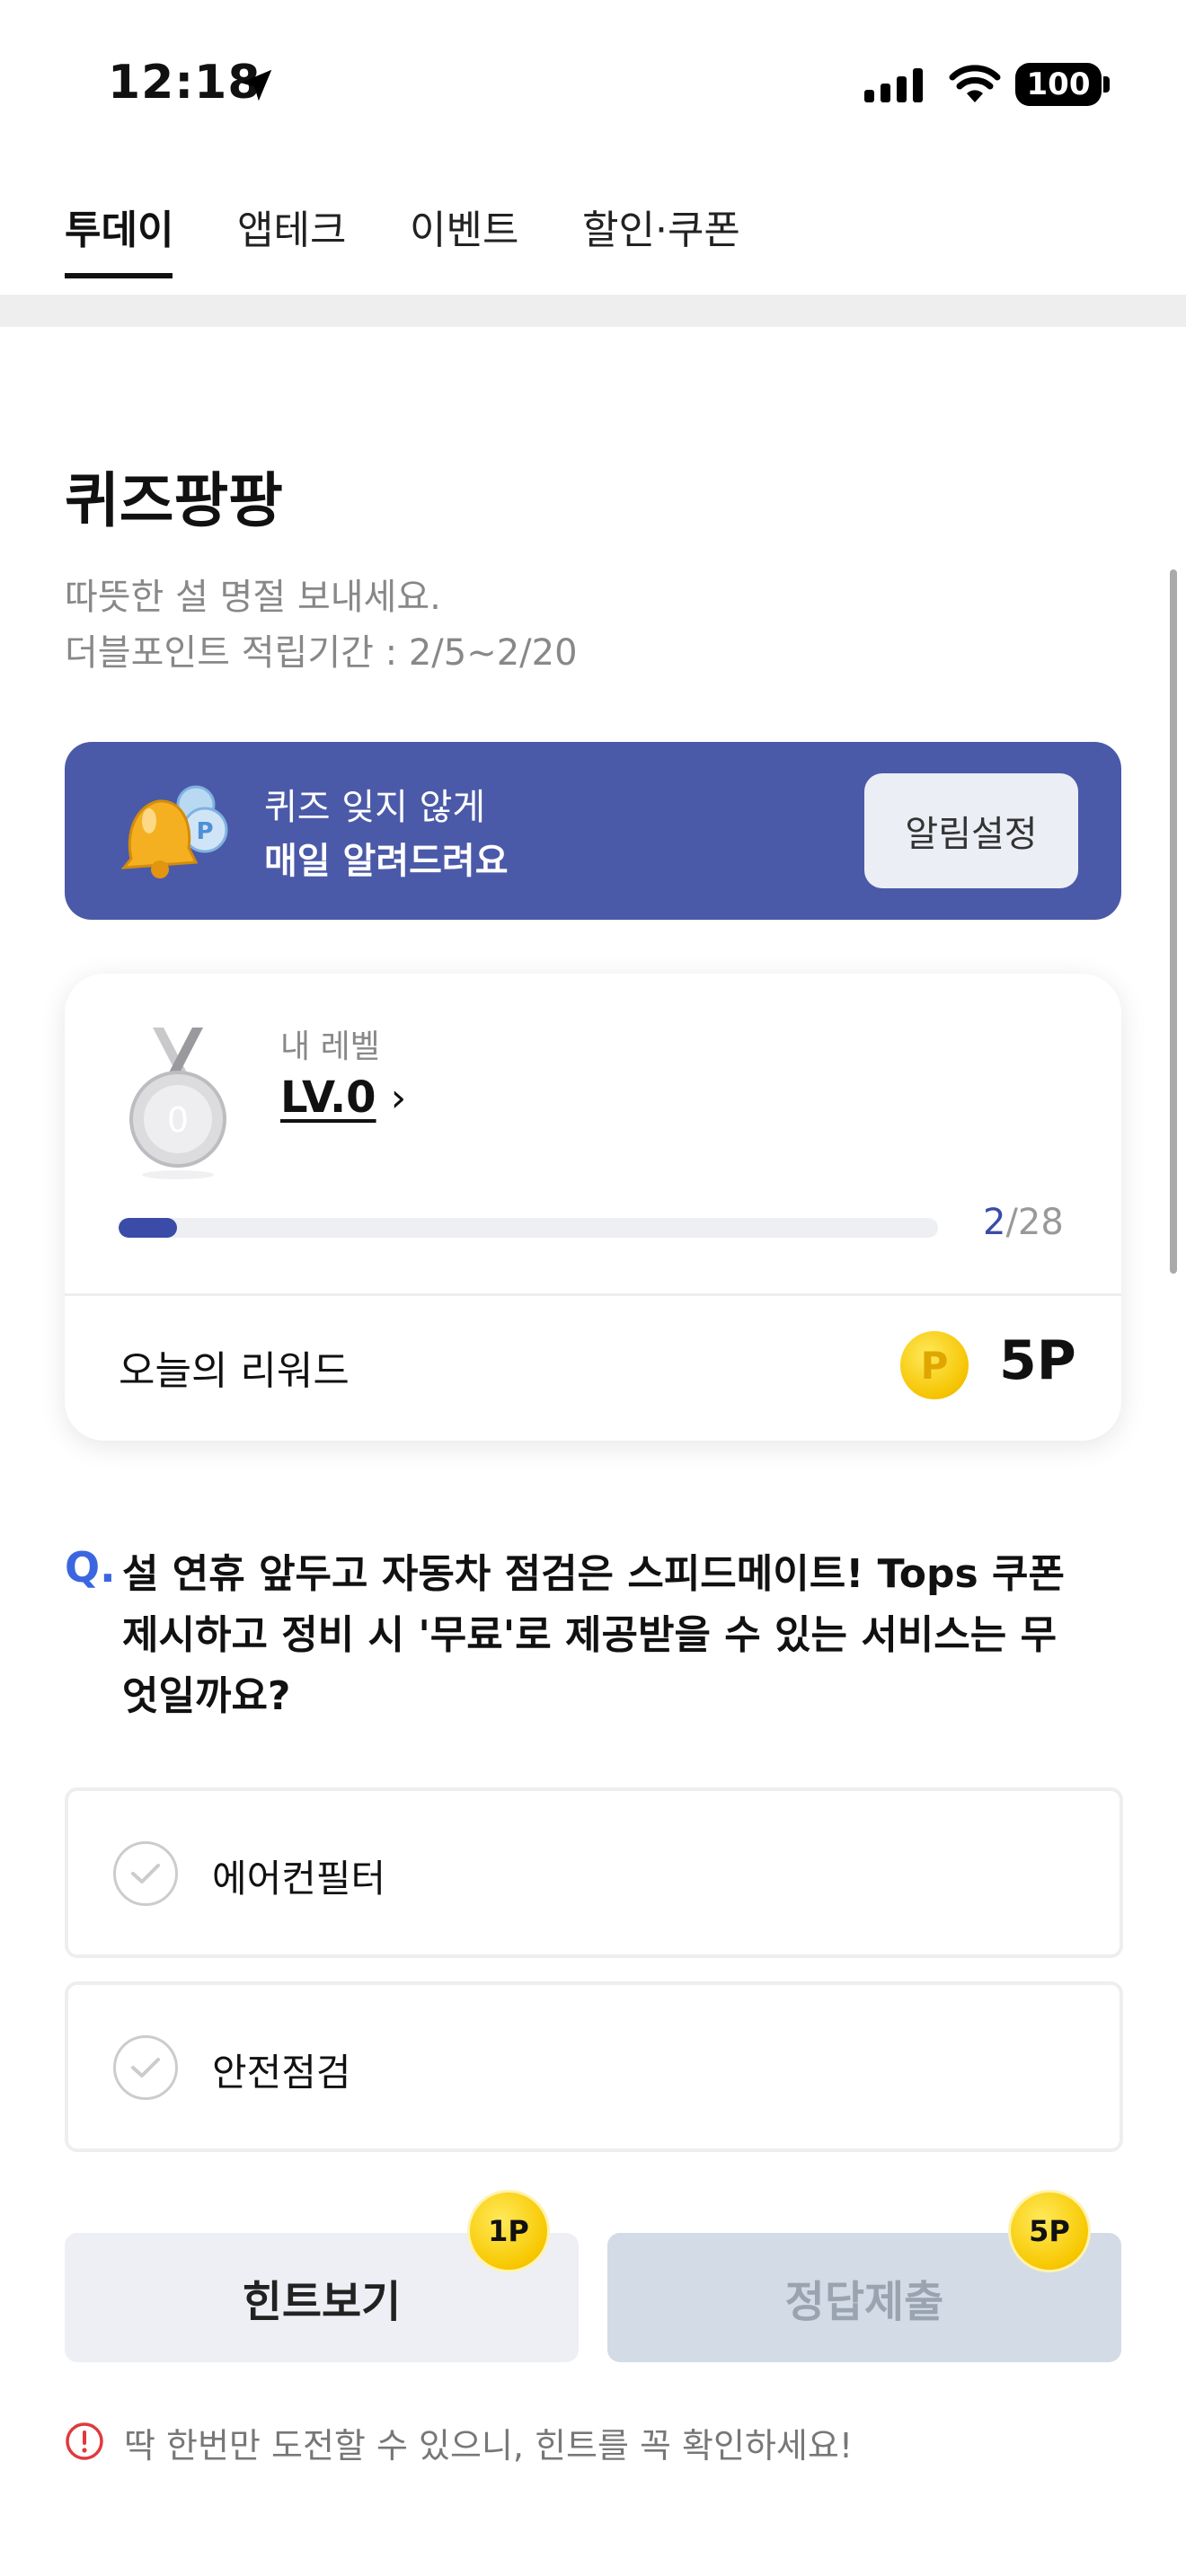 The image size is (1186, 2576). Describe the element at coordinates (375, 807) in the screenshot. I see `banner-text-line1: 퀴즈 잊지 않게` at that location.